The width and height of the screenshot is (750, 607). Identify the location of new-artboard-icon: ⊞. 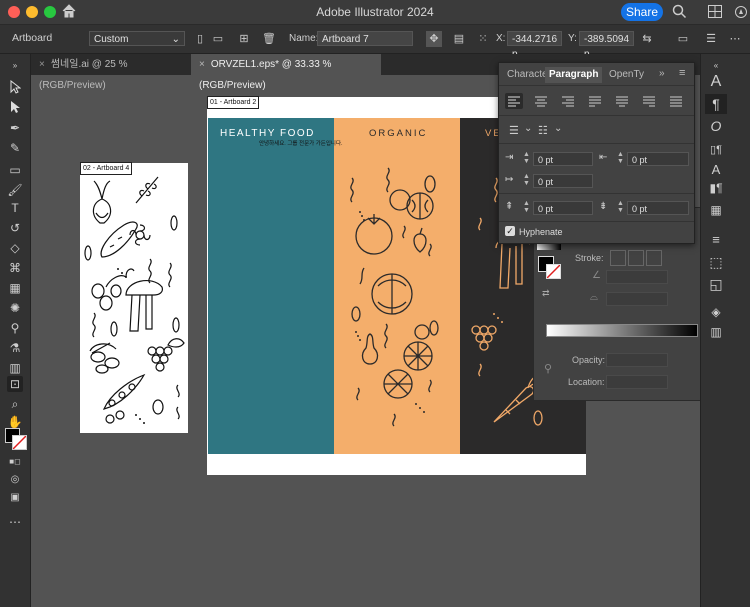
(244, 39).